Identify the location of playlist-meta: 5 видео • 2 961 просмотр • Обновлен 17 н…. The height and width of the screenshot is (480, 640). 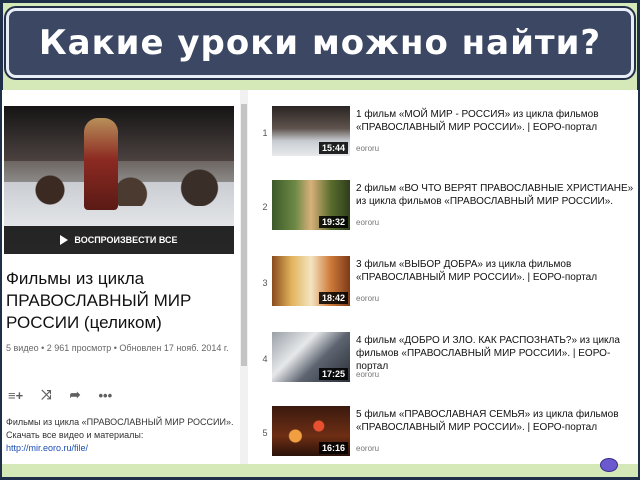
(117, 348).